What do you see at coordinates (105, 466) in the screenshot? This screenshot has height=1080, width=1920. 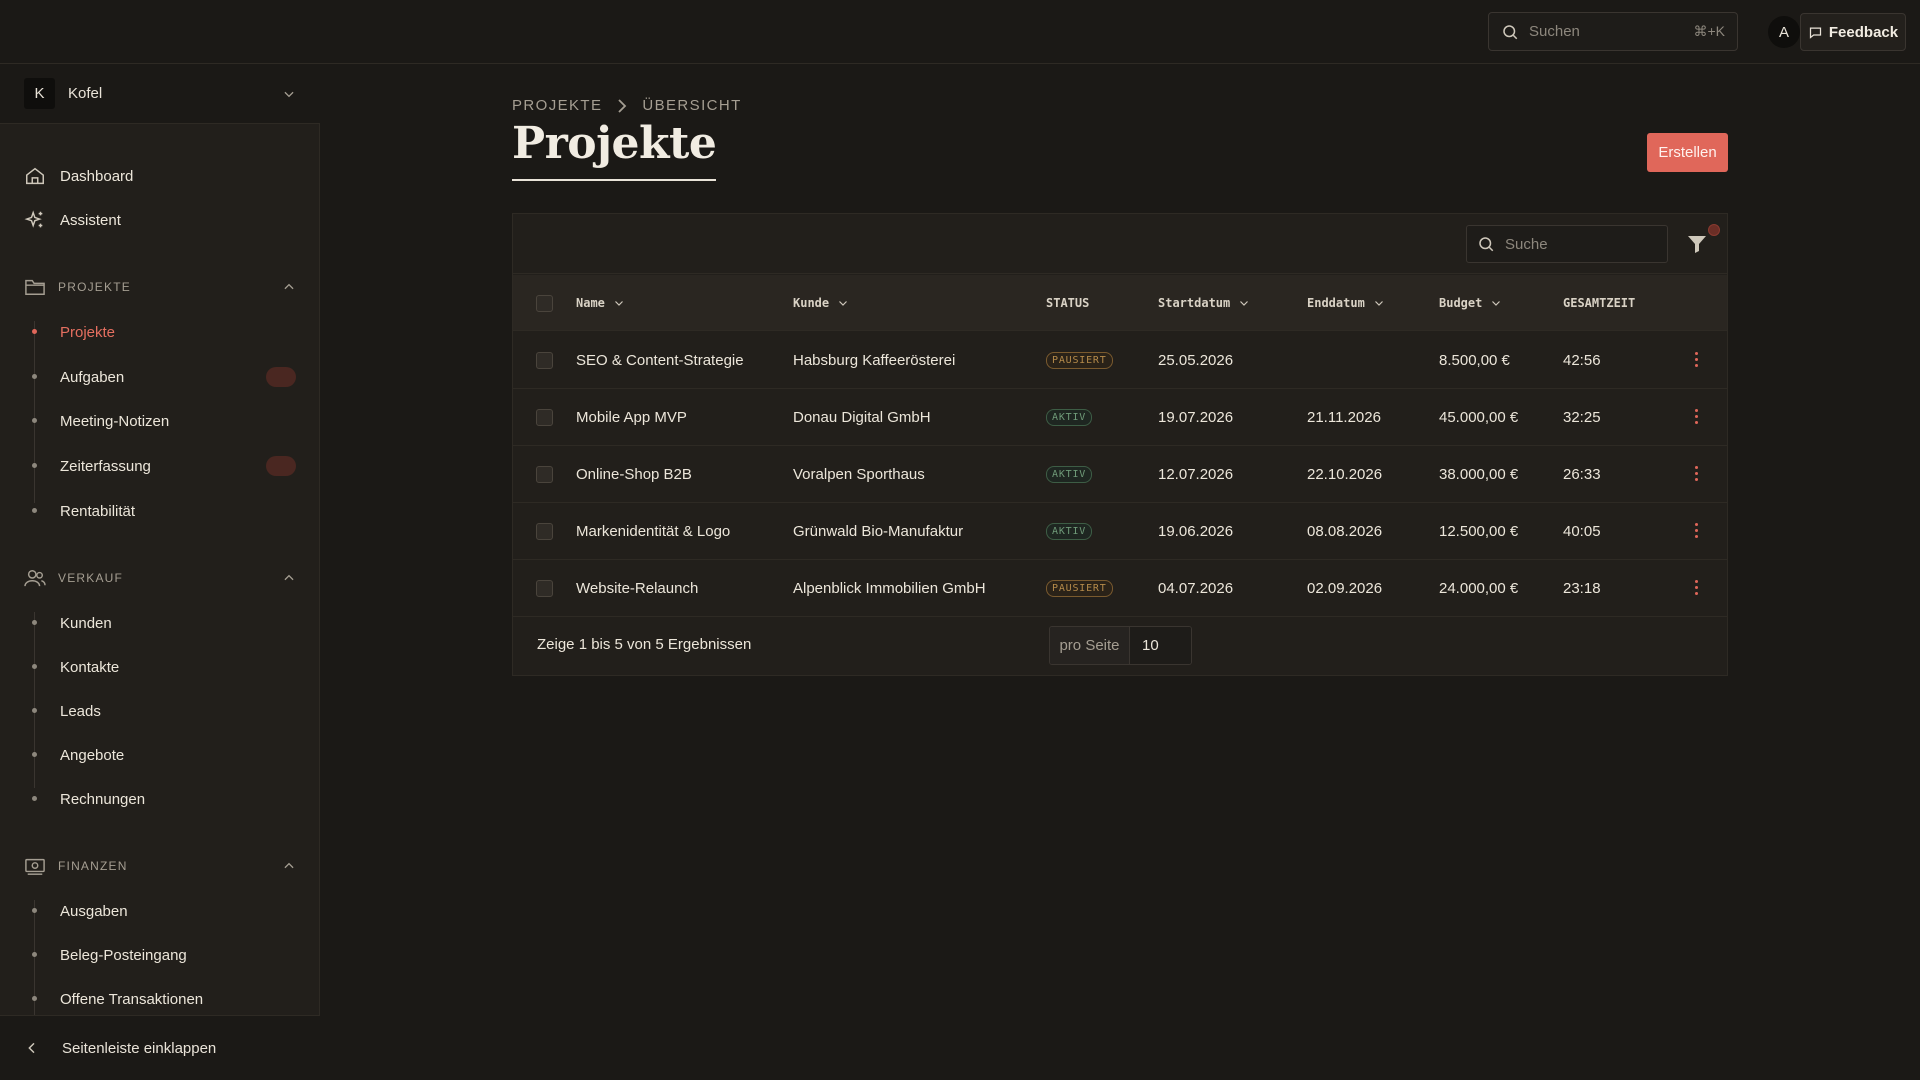 I see `sidebar-item-label: Zeiterfassung` at bounding box center [105, 466].